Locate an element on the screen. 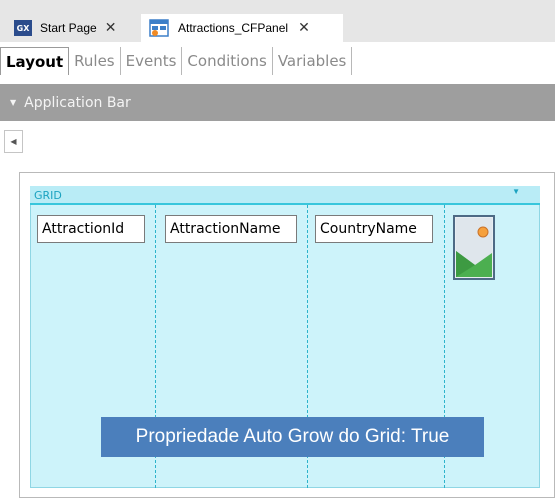  document-tab-strip: GX Start Page ✕ Attractions_CFPanel ✕ is located at coordinates (277, 21).